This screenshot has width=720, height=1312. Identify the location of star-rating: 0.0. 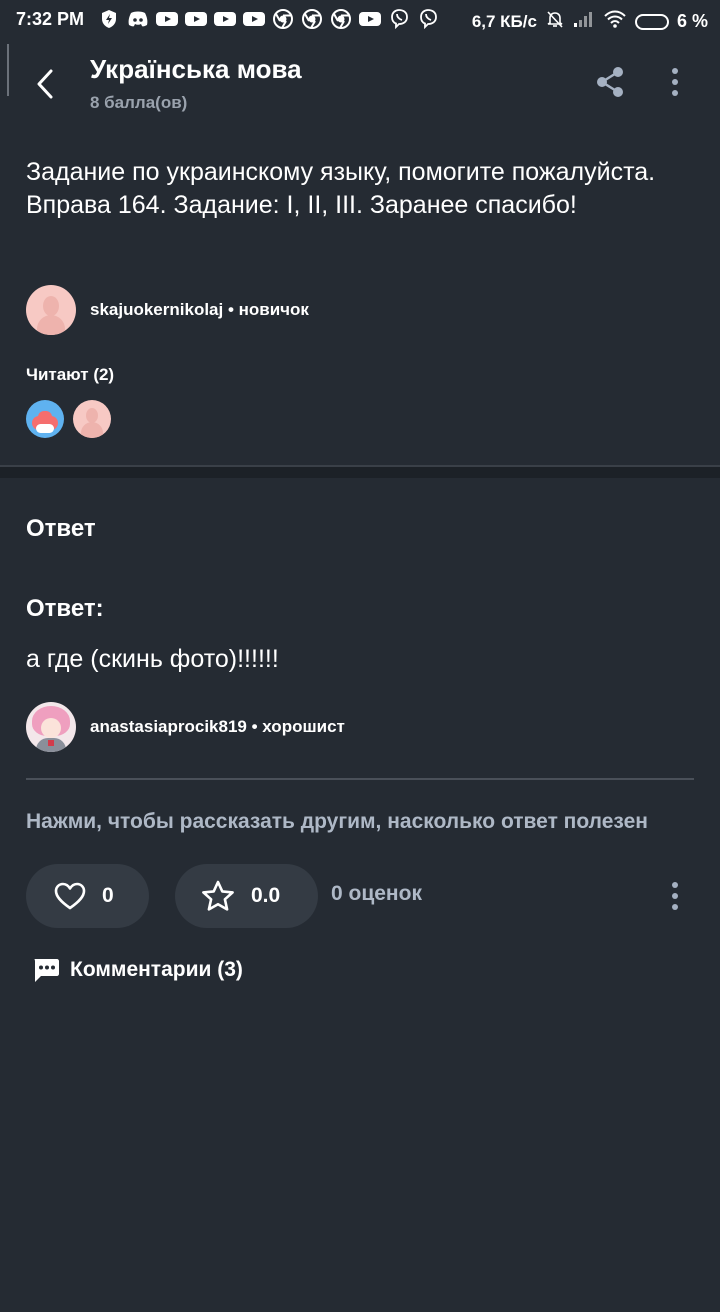
(266, 895).